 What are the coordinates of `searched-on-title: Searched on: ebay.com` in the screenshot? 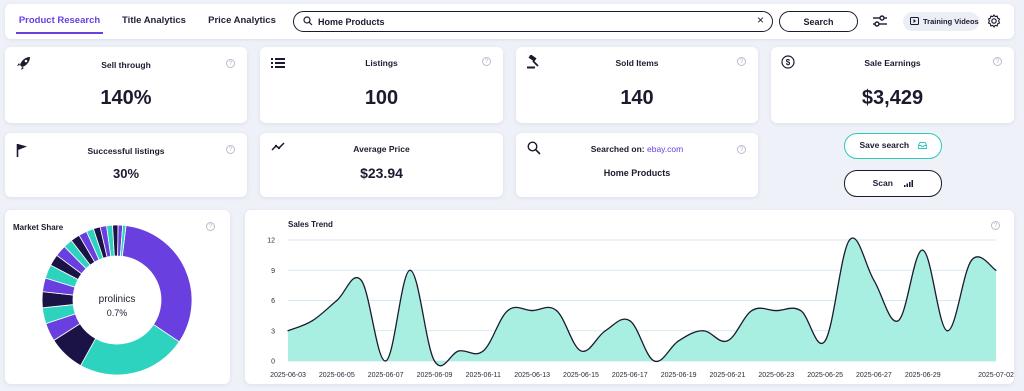 It's located at (637, 149).